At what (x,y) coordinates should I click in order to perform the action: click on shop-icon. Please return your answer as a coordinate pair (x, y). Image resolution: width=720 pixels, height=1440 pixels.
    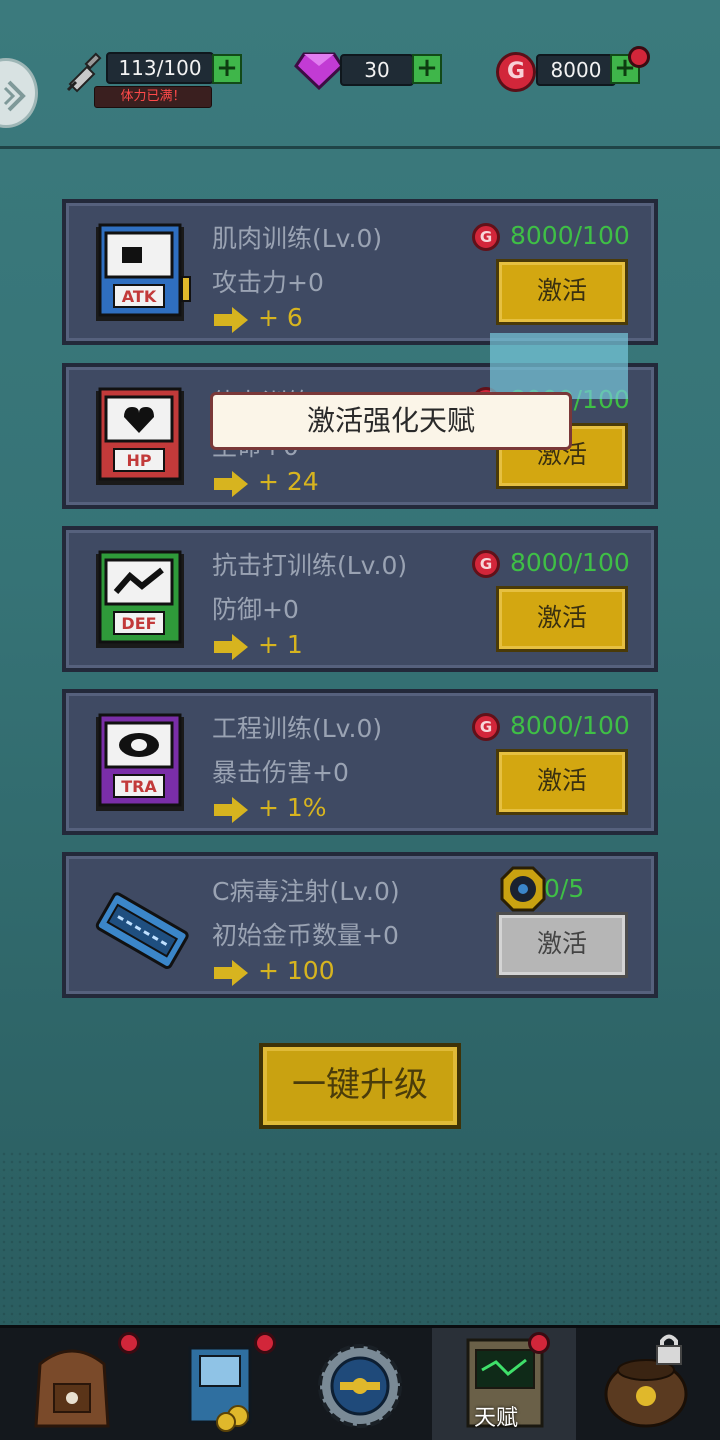
    Looking at the image, I should click on (220, 1389).